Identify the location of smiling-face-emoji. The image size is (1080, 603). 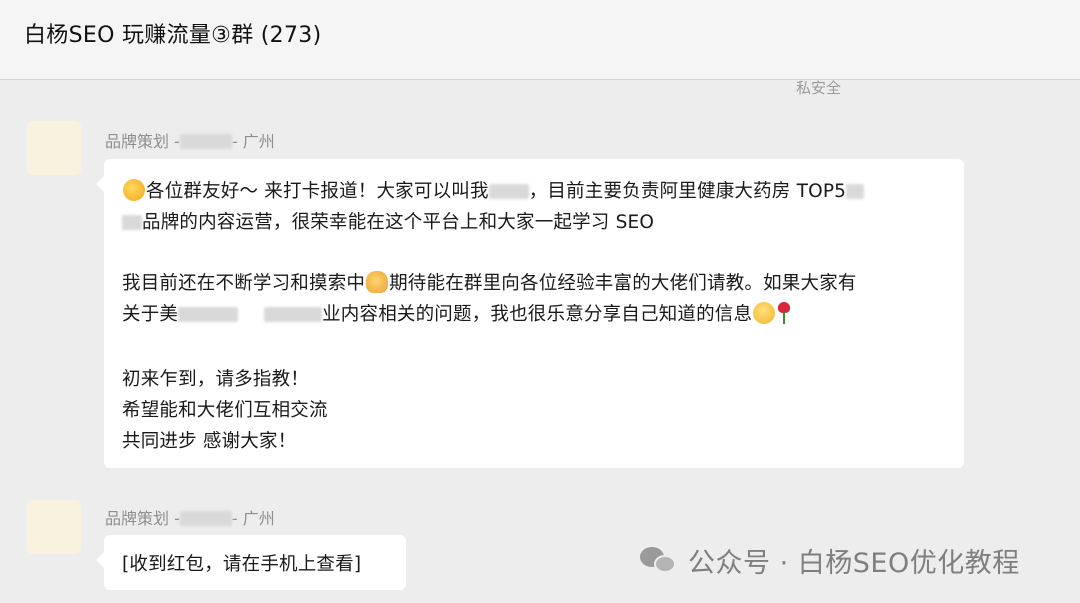
(764, 313).